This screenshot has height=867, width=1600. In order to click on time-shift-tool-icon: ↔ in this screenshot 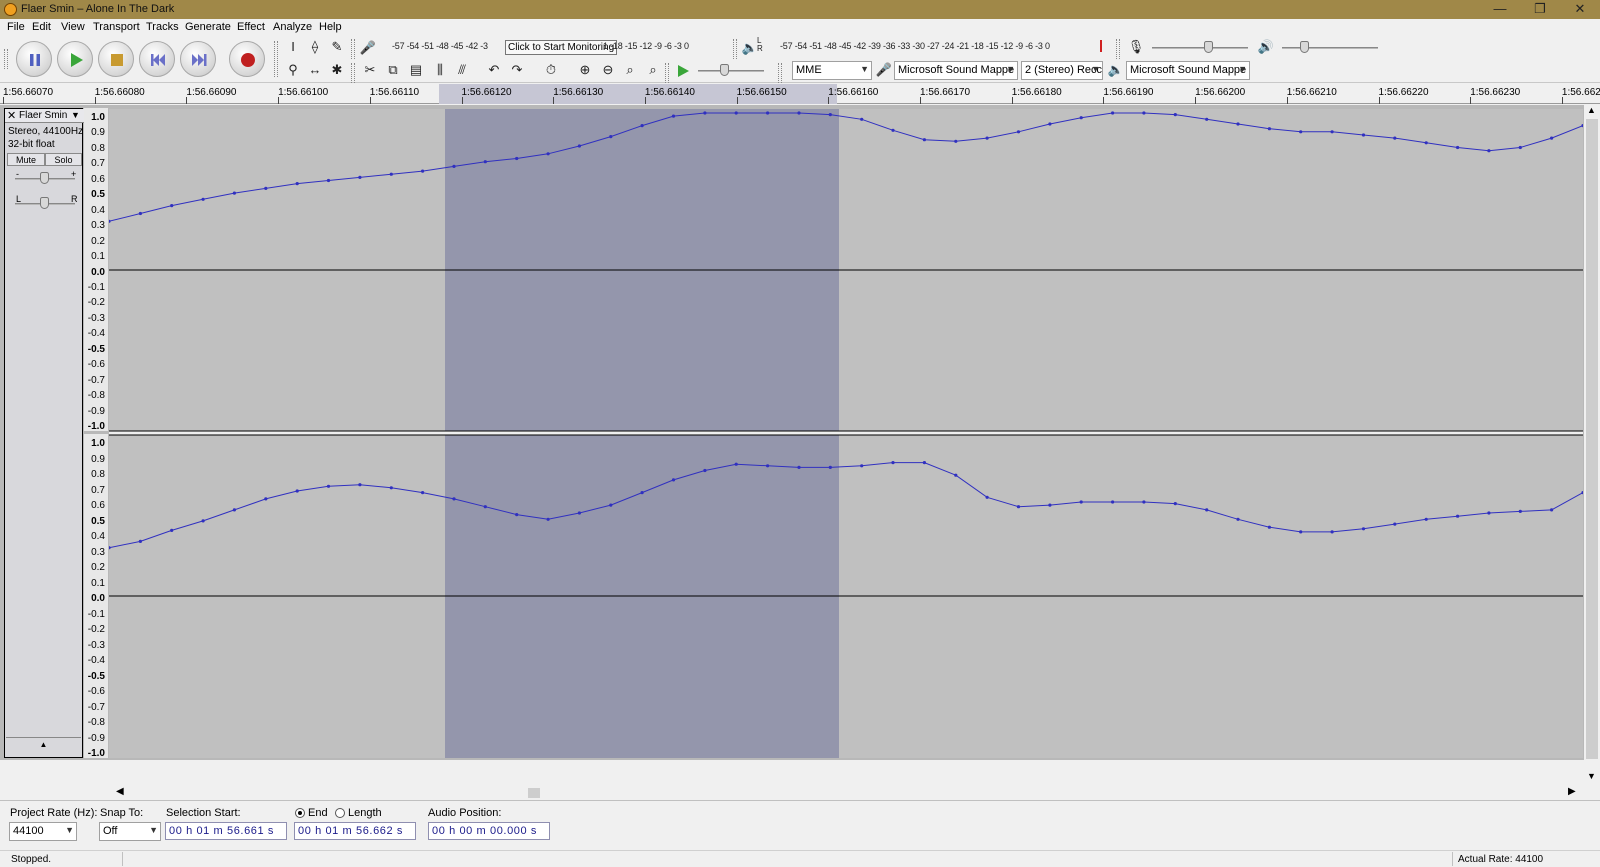, I will do `click(315, 70)`.